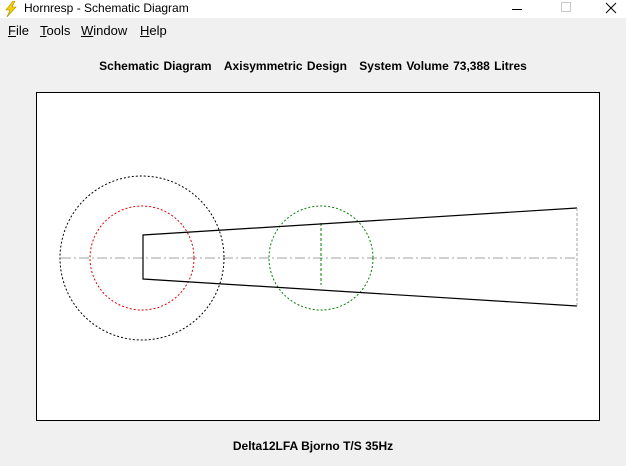  I want to click on hornresp-lightning-icon, so click(11, 9).